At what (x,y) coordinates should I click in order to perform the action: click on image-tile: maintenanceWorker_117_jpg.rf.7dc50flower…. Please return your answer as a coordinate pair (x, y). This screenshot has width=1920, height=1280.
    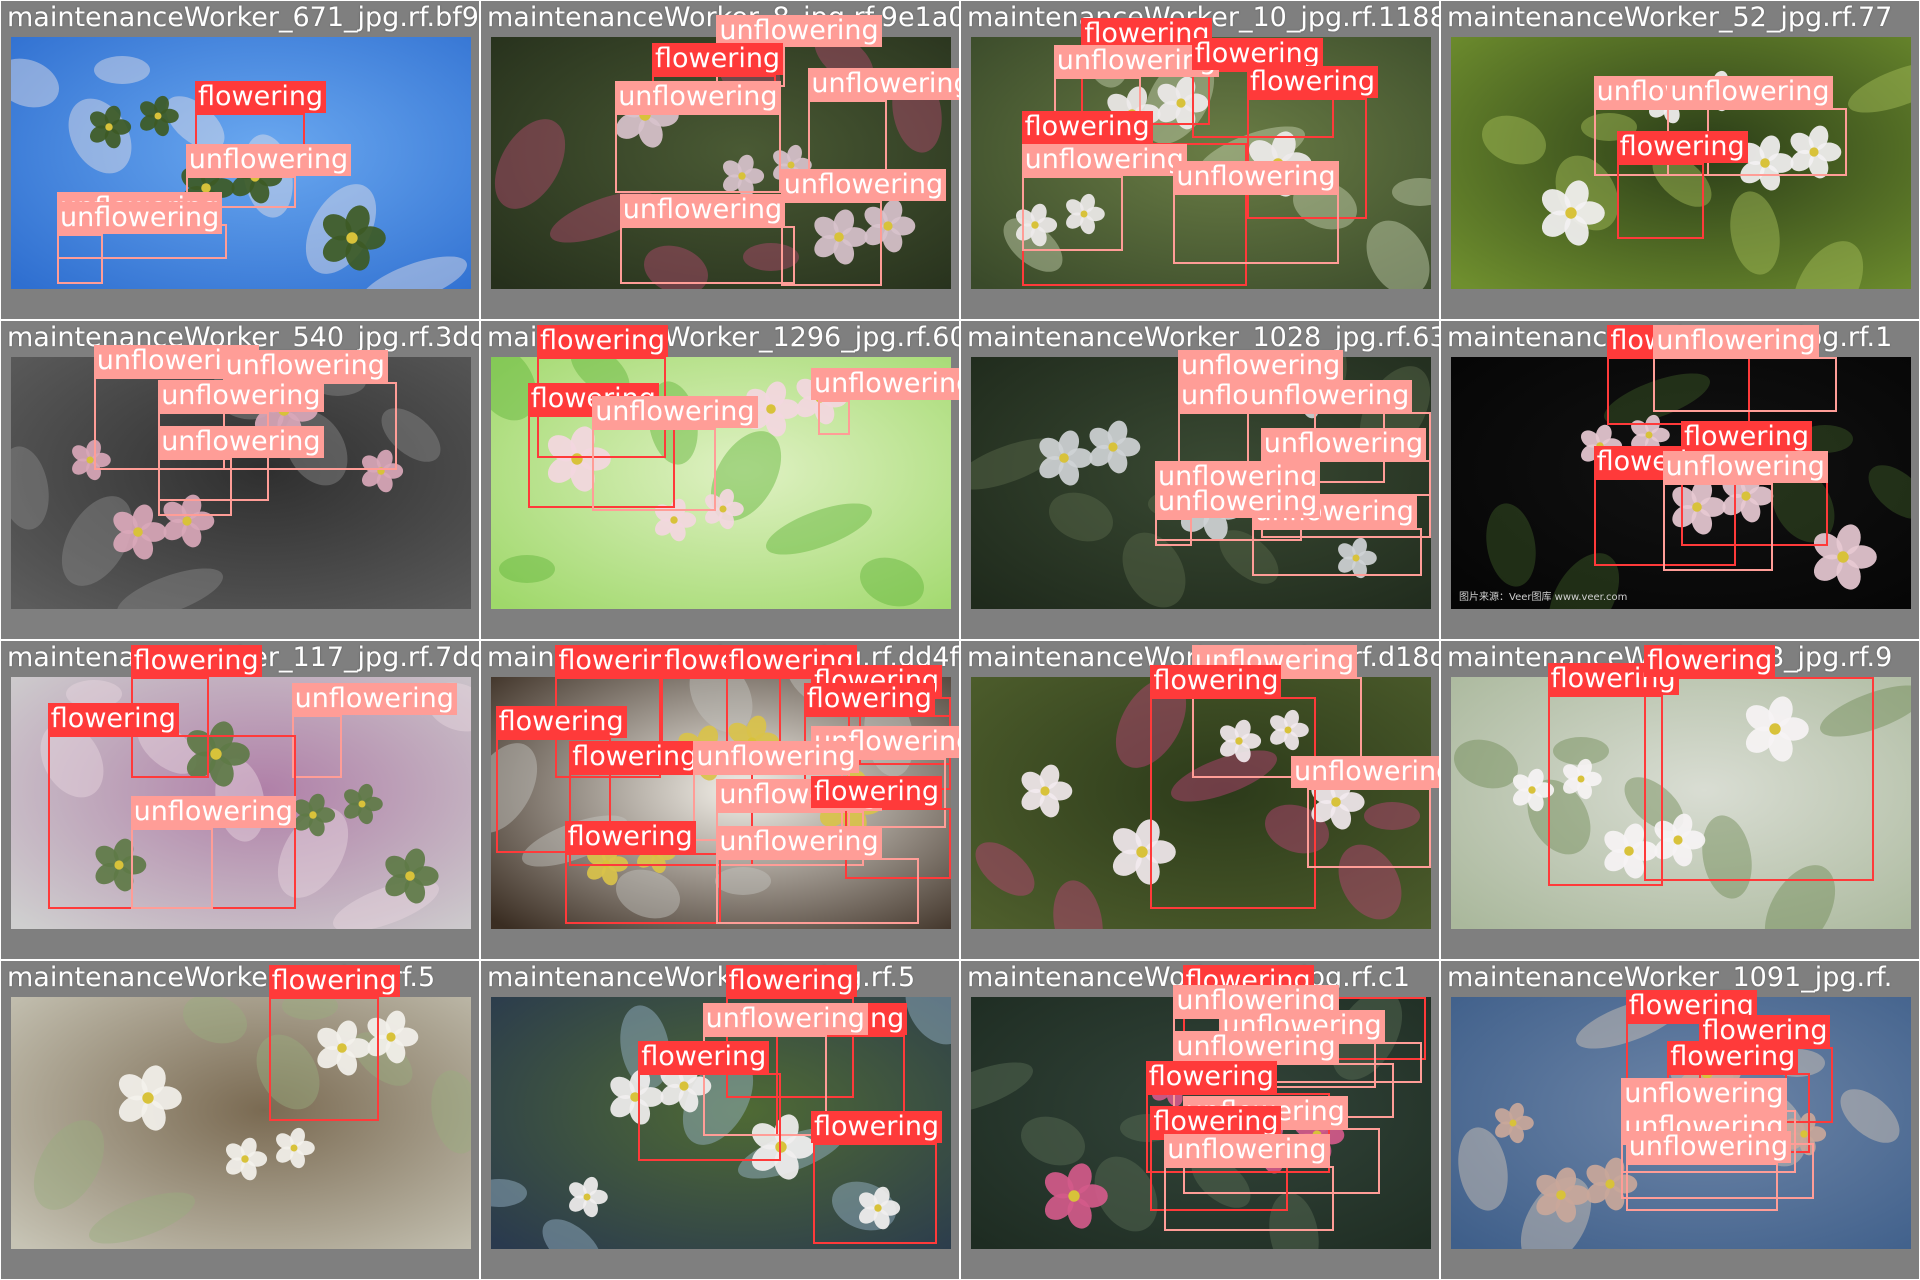
    Looking at the image, I should click on (240, 800).